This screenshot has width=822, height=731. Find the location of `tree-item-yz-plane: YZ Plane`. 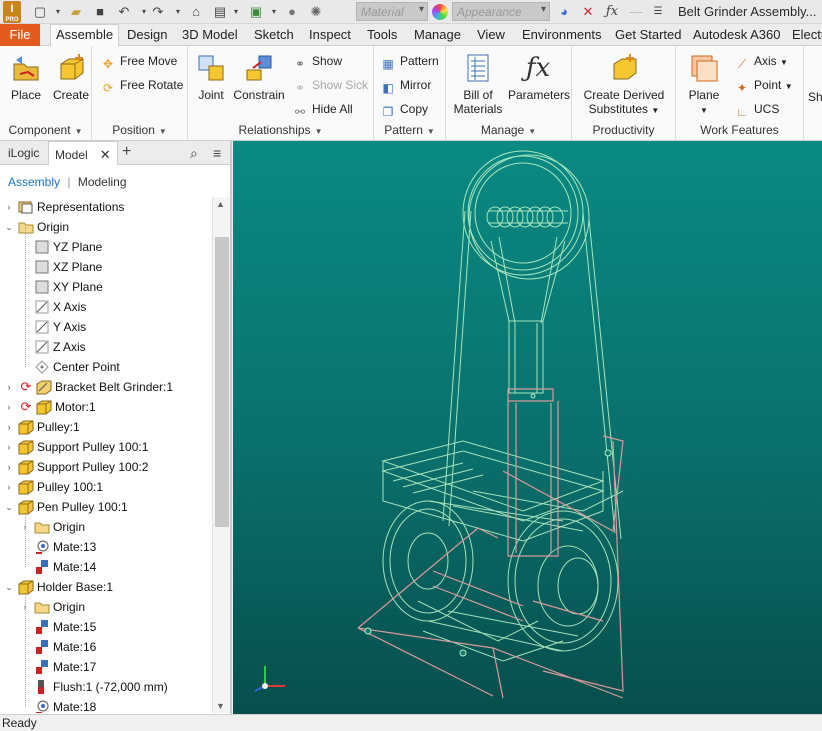

tree-item-yz-plane: YZ Plane is located at coordinates (106, 247).